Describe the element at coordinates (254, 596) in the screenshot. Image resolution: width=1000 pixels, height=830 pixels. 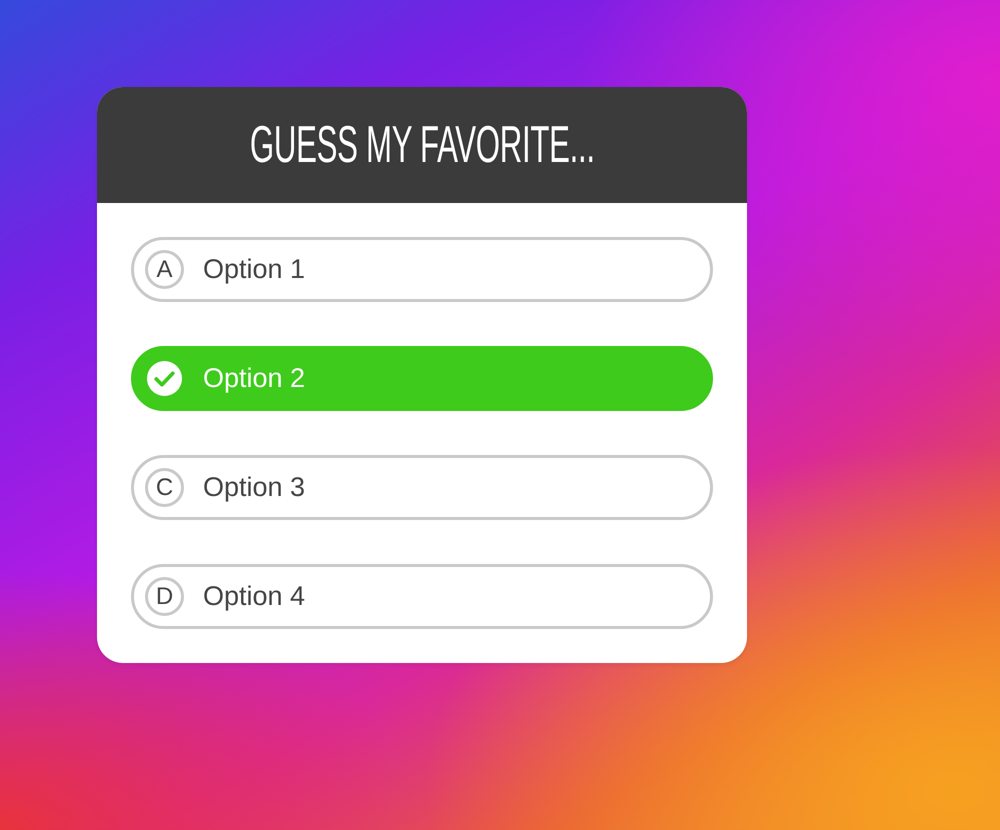
I see `option-label: Option 4` at that location.